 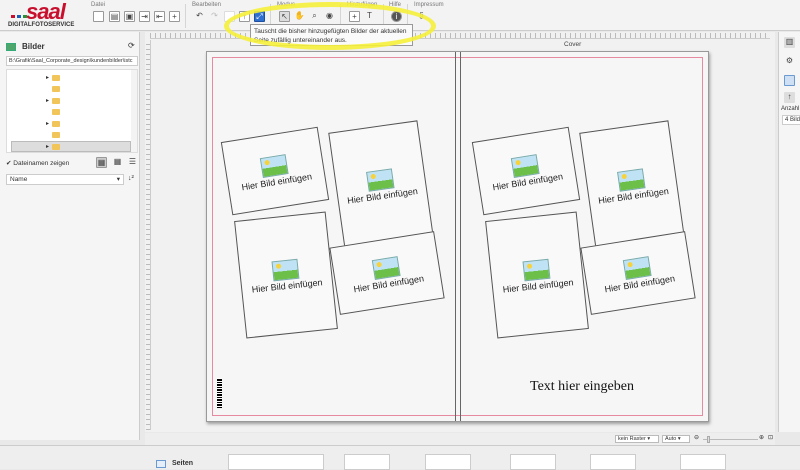 I want to click on folder-tree: ▸ ▸ ▸ ▸, so click(x=72, y=111).